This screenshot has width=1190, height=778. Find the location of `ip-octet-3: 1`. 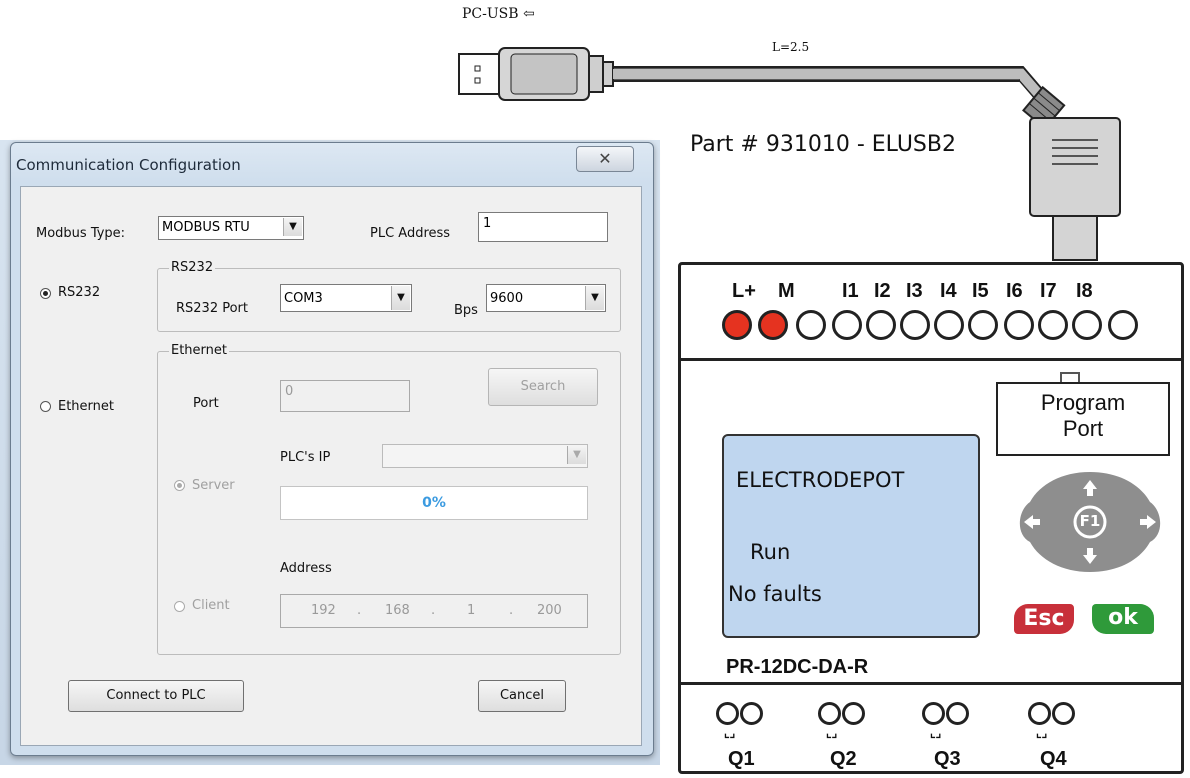

ip-octet-3: 1 is located at coordinates (471, 610).